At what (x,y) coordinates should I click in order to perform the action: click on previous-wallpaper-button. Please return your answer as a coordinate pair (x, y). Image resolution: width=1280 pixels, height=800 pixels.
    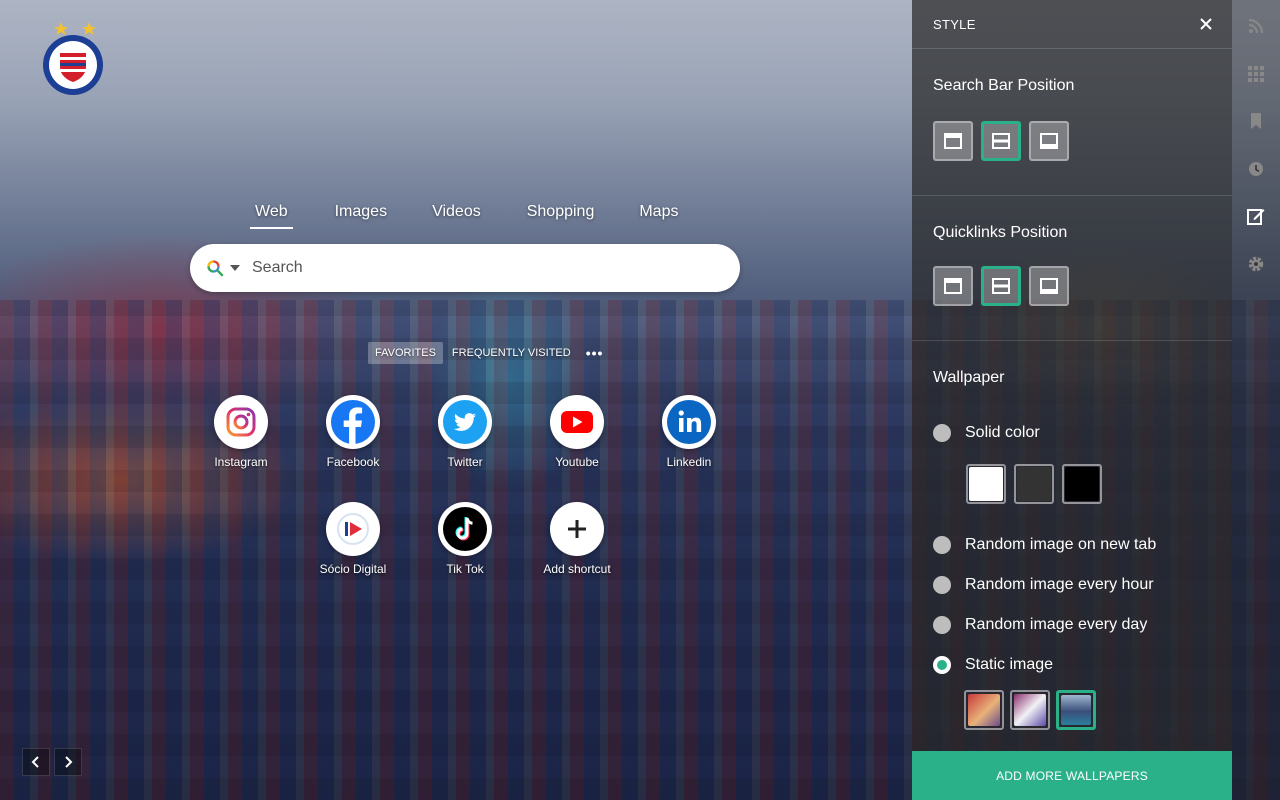
    Looking at the image, I should click on (36, 762).